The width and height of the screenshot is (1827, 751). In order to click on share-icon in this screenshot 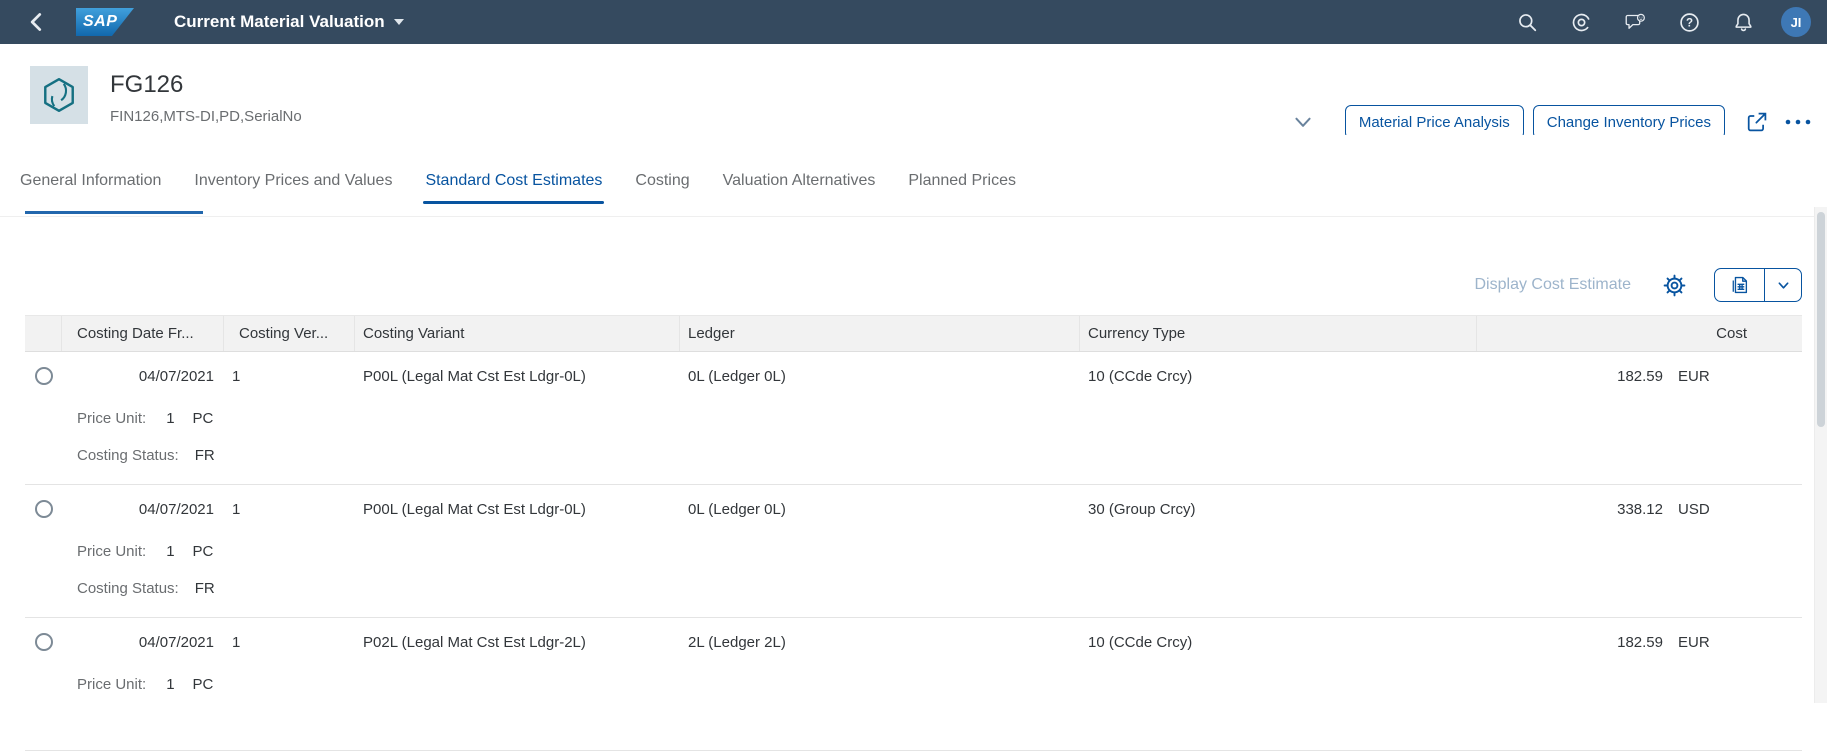, I will do `click(1757, 122)`.